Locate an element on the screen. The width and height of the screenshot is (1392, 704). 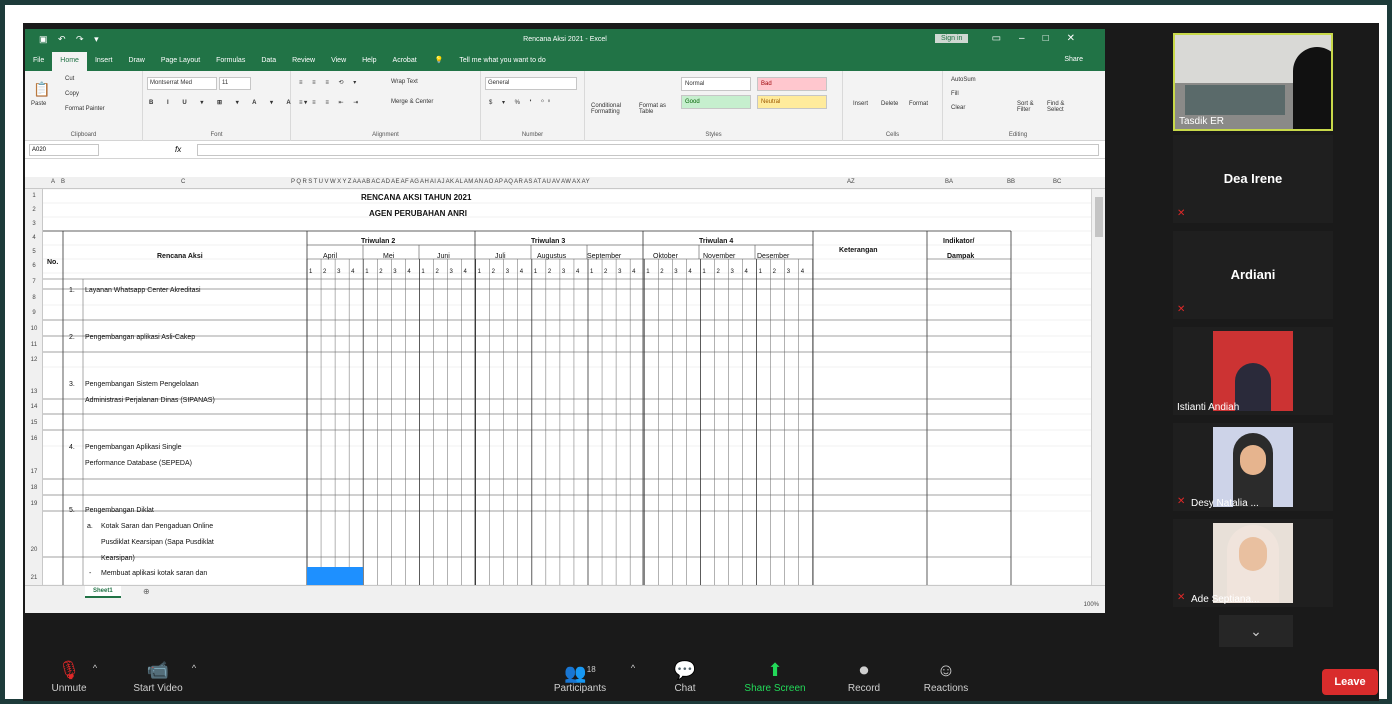
audio-options-chevron: ^ is located at coordinates (95, 668).